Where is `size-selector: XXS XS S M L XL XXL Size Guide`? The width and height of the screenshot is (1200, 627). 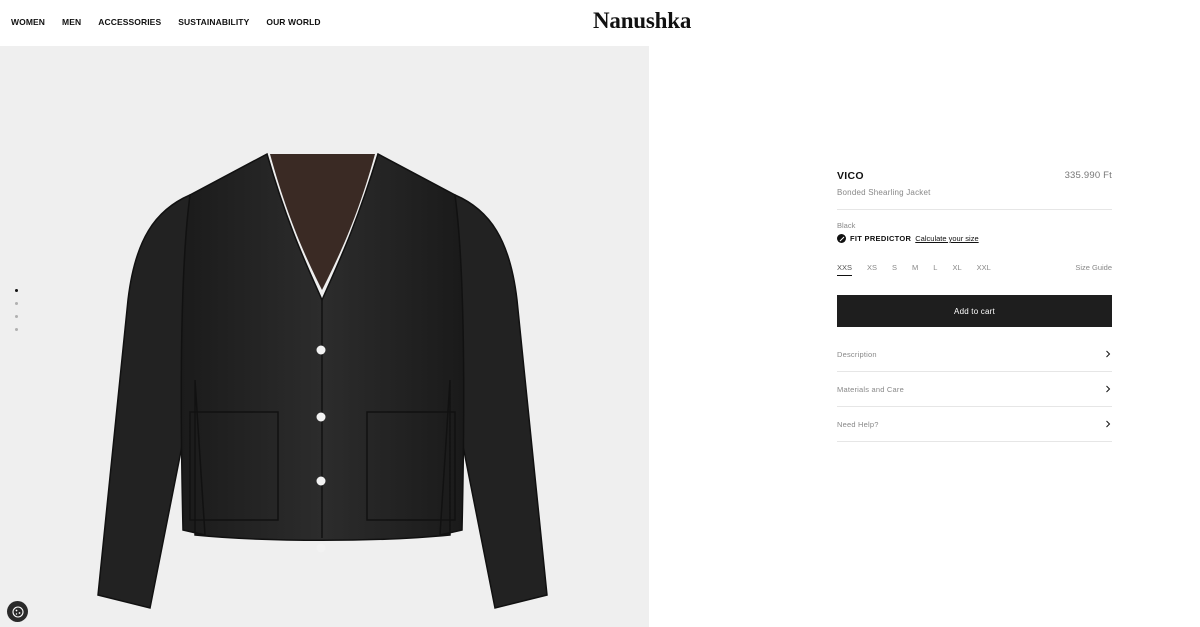
size-selector: XXS XS S M L XL XXL Size Guide is located at coordinates (974, 268).